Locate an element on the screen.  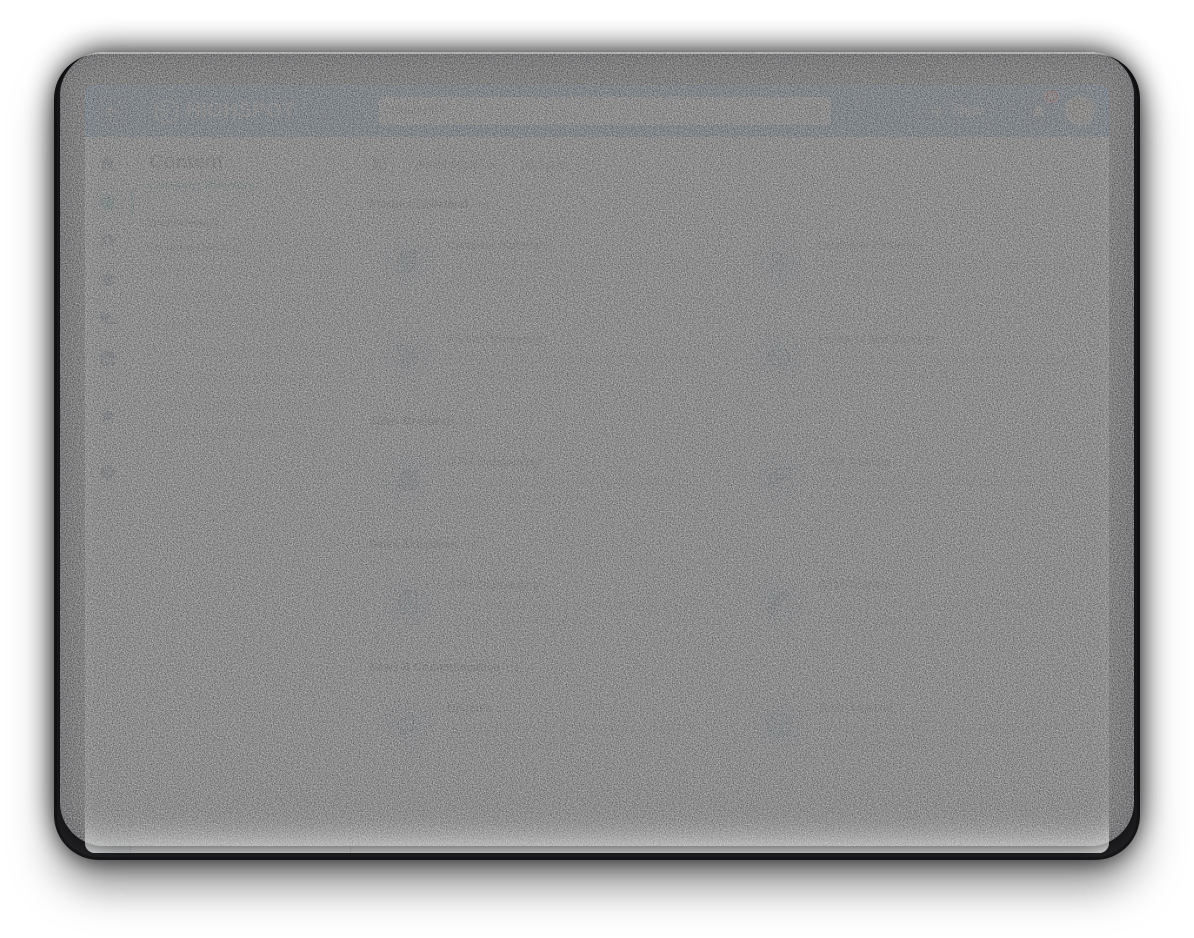
sidebar-item-analytics is located at coordinates (108, 358).